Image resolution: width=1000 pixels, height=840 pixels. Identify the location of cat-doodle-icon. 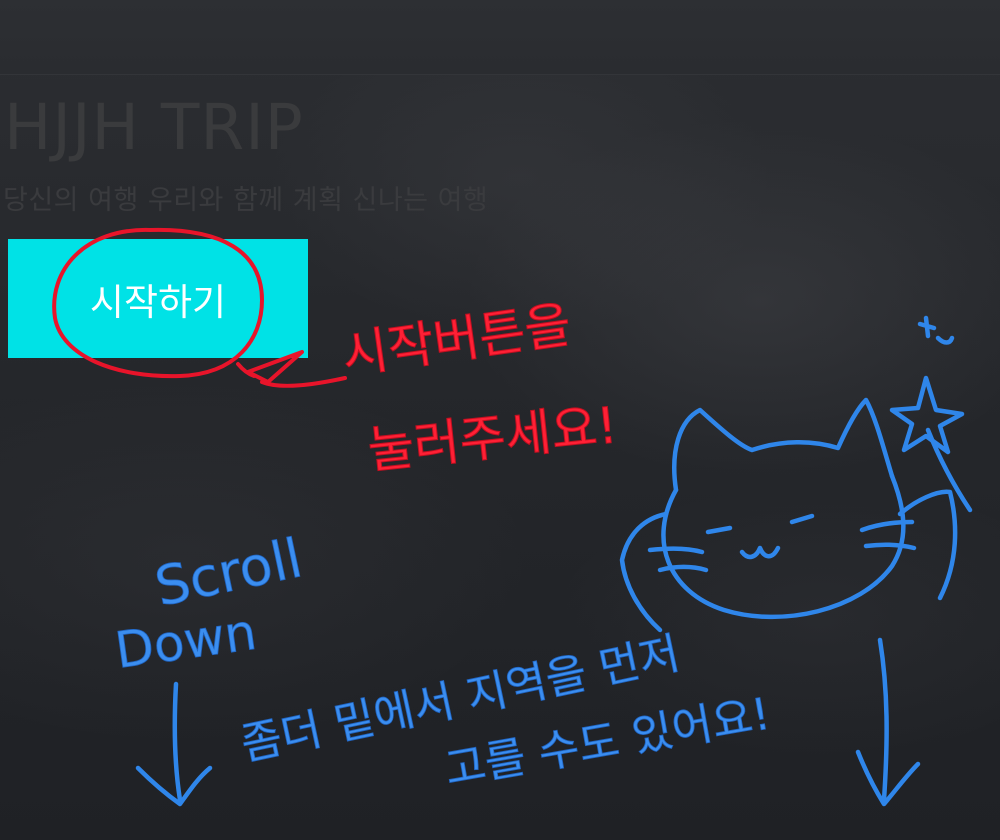
(788, 515).